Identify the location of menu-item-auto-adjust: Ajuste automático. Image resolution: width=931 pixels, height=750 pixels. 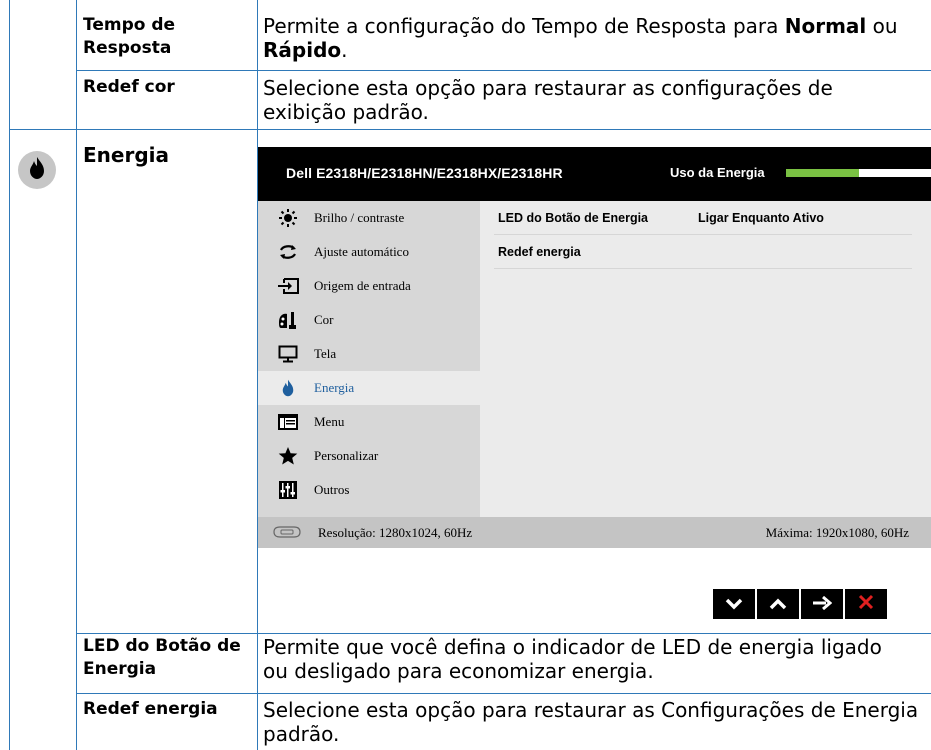
(369, 252).